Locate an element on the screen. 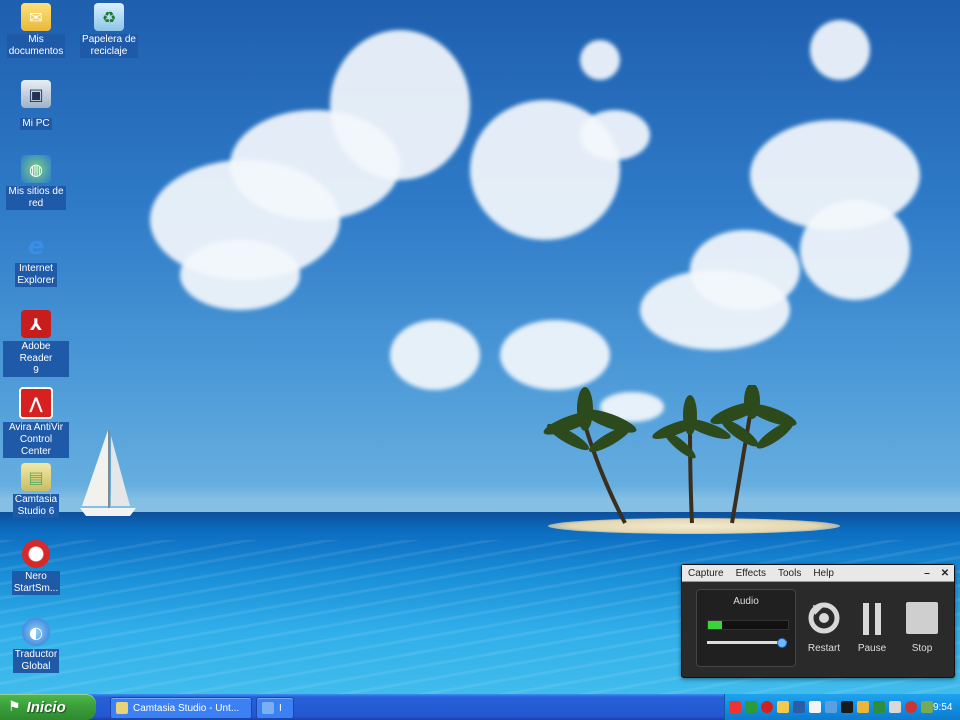 Image resolution: width=960 pixels, height=720 pixels. camtasia-icon is located at coordinates (122, 708).